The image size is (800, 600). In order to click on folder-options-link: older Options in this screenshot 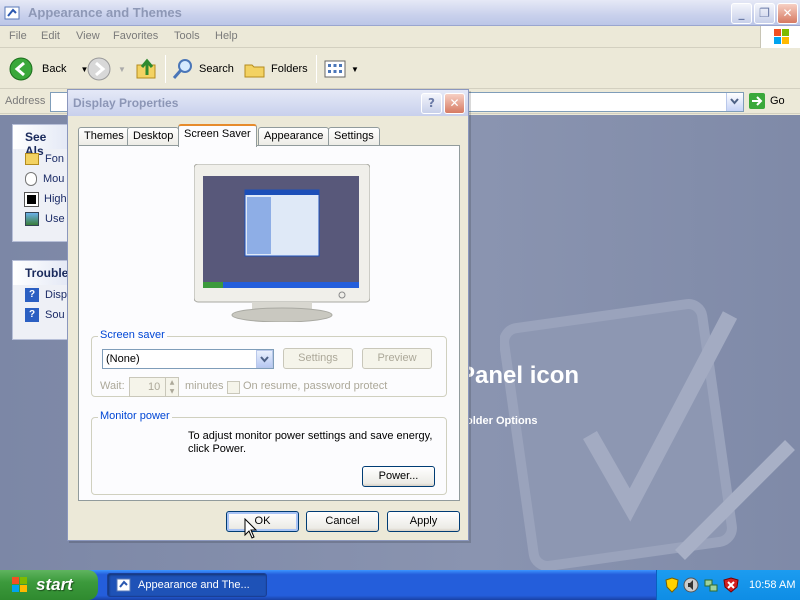, I will do `click(502, 421)`.